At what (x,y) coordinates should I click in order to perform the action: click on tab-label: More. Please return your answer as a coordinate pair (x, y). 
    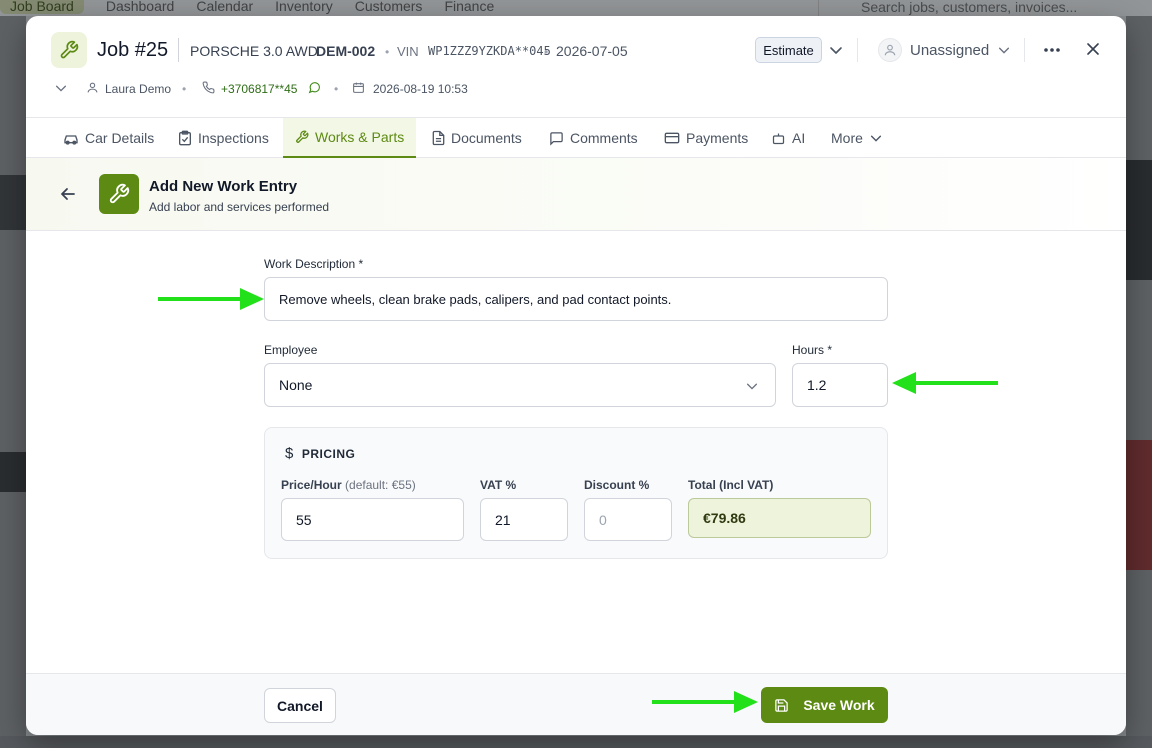
    Looking at the image, I should click on (847, 138).